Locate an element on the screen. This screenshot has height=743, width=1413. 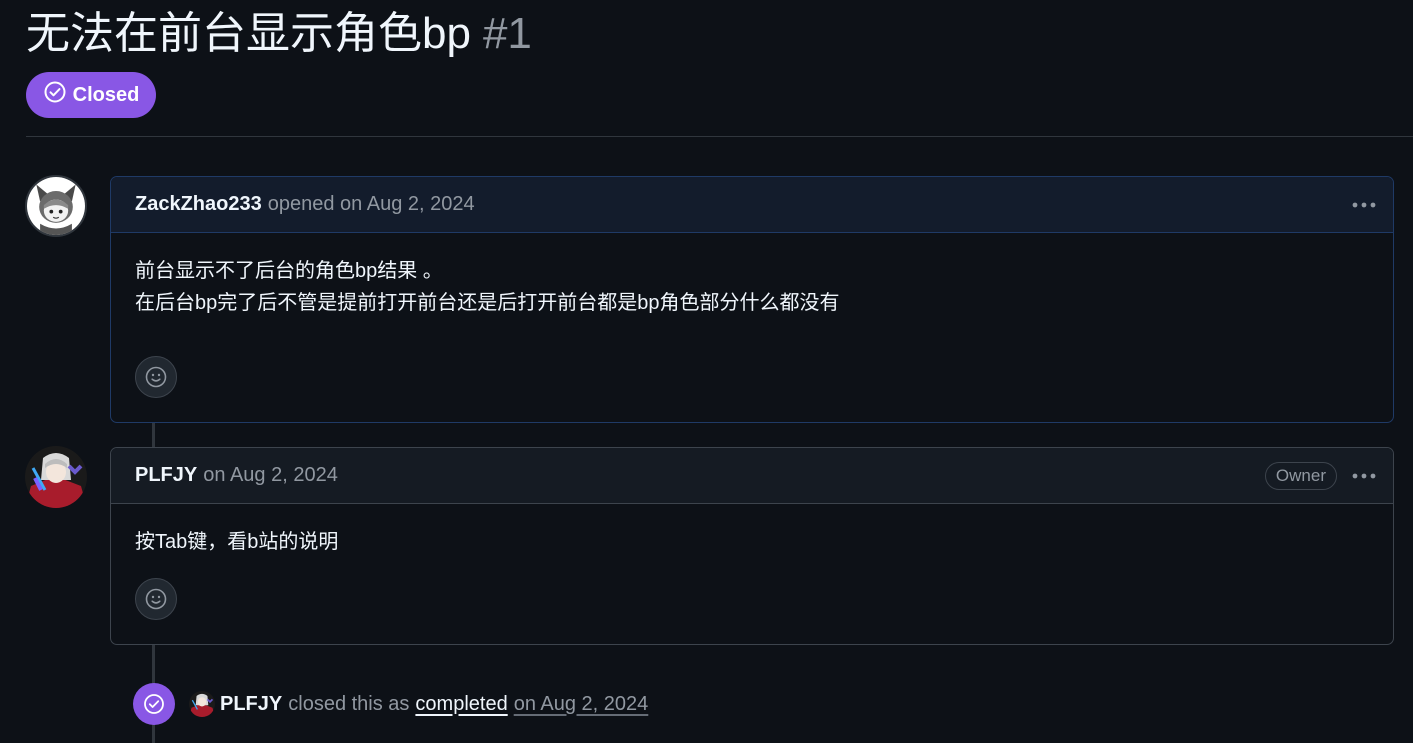
issue-state-label: Closed is located at coordinates (106, 94).